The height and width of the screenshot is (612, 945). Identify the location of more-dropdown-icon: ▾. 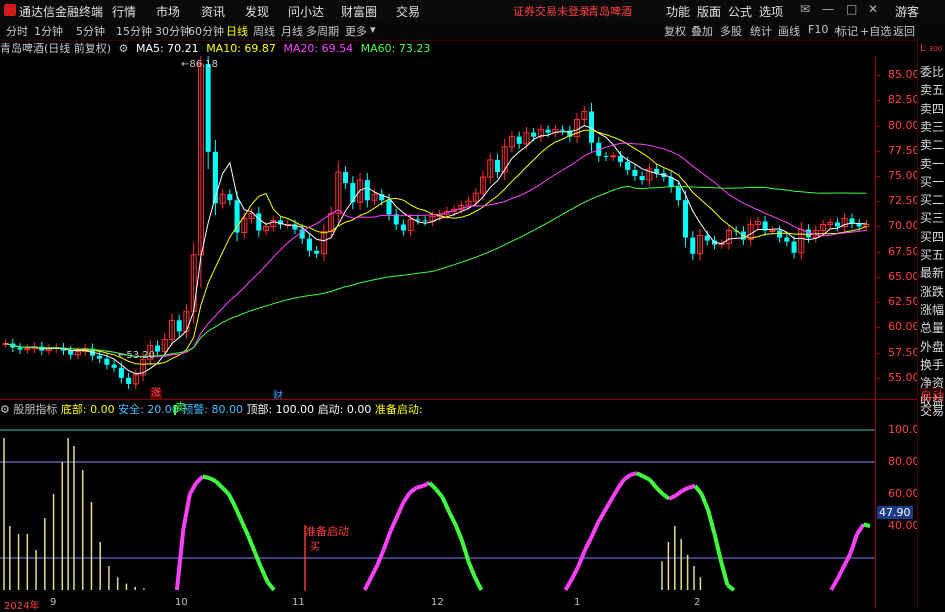
(373, 29).